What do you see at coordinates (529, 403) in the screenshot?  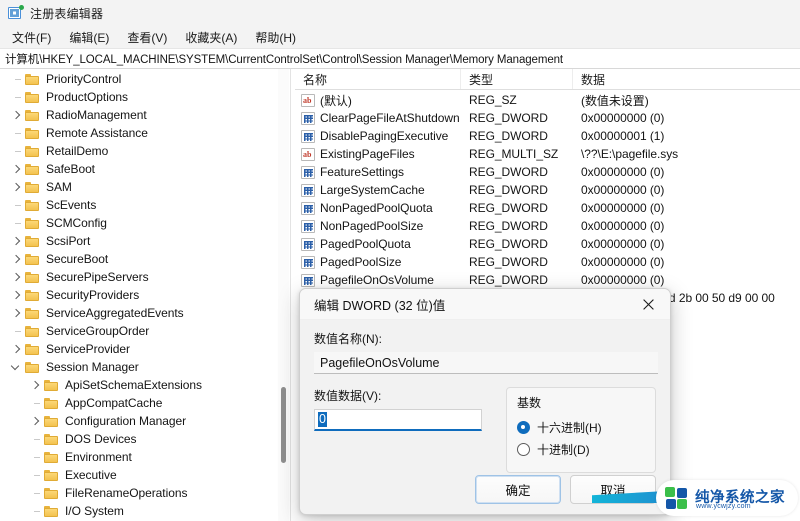 I see `base-legend: 基数` at bounding box center [529, 403].